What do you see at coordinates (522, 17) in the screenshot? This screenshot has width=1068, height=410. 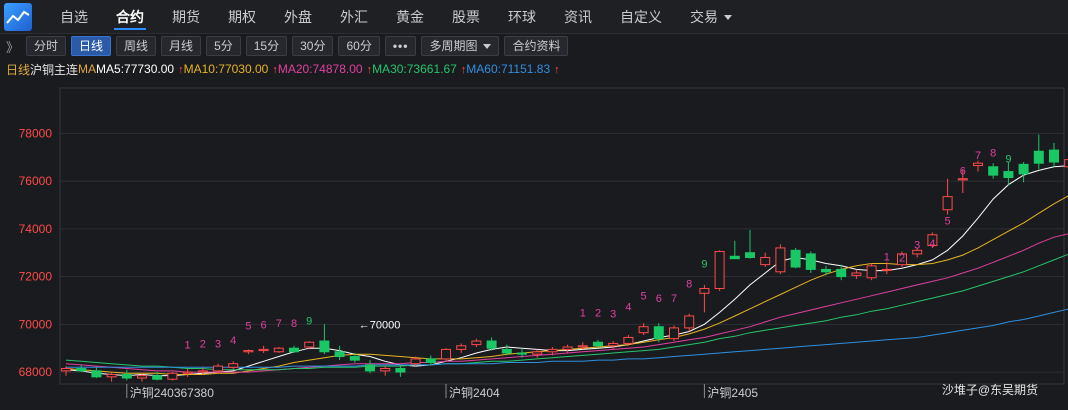 I see `nav-huanqiu: 环球` at bounding box center [522, 17].